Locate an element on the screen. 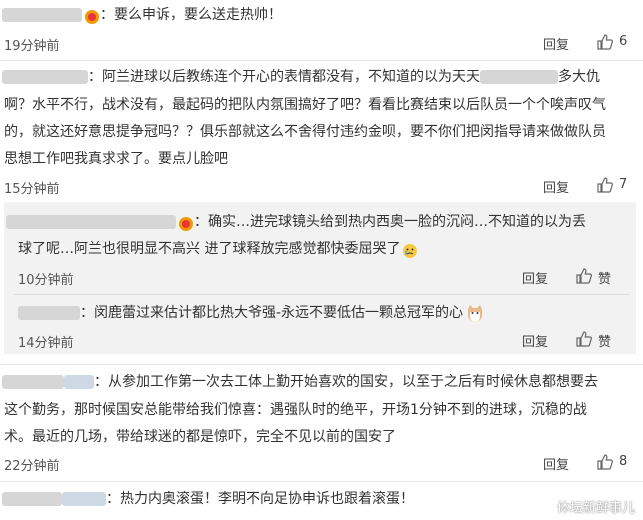  username-5-tag is located at coordinates (79, 382).